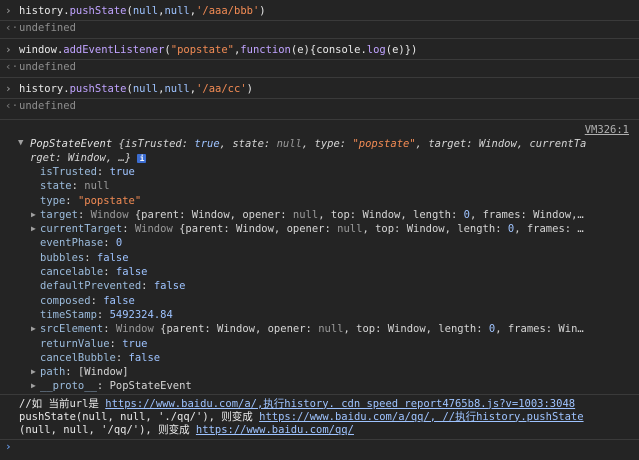  What do you see at coordinates (53, 372) in the screenshot?
I see `property-key: path` at bounding box center [53, 372].